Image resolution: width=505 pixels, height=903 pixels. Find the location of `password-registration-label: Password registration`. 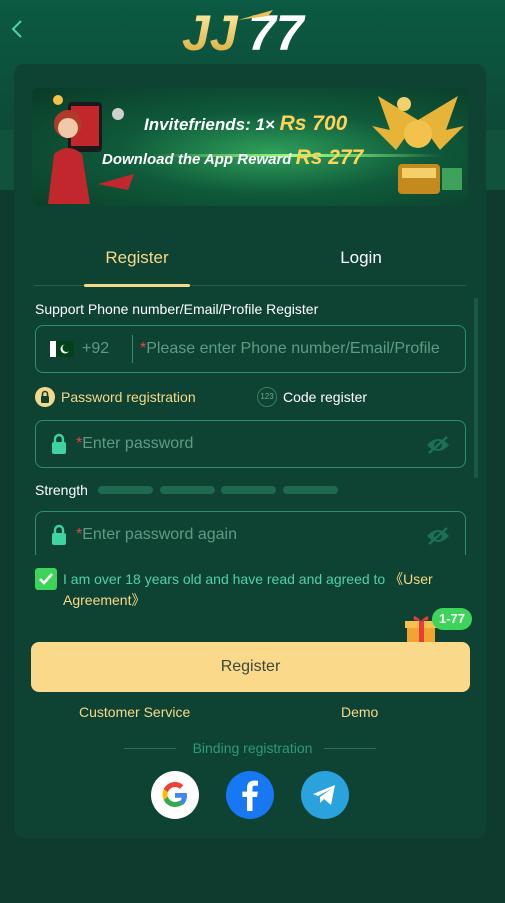

password-registration-label: Password registration is located at coordinates (128, 397).